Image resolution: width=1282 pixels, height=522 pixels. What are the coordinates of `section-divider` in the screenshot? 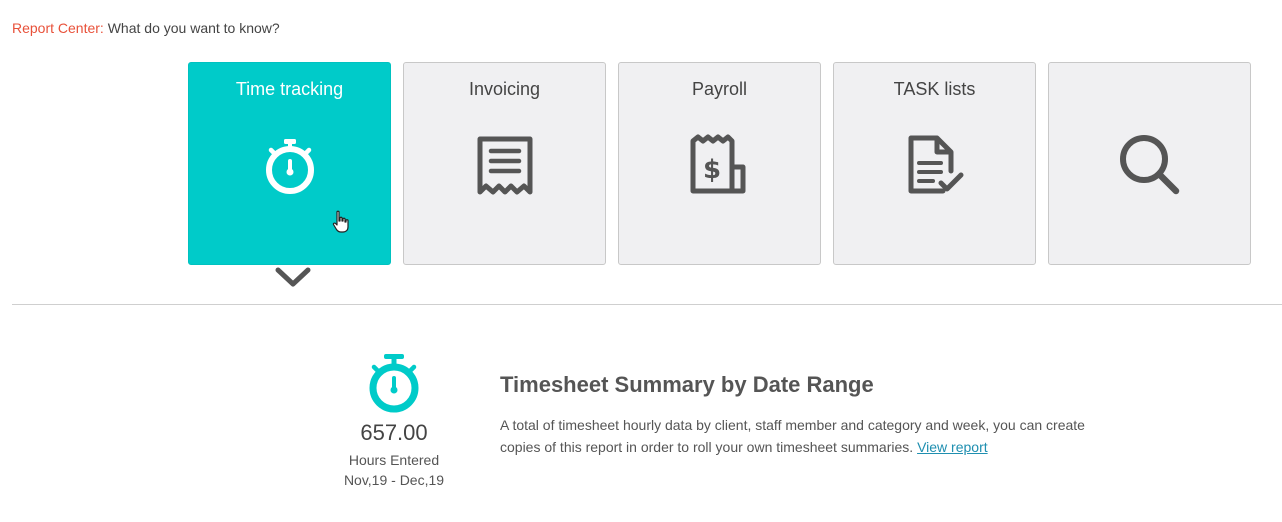 It's located at (647, 304).